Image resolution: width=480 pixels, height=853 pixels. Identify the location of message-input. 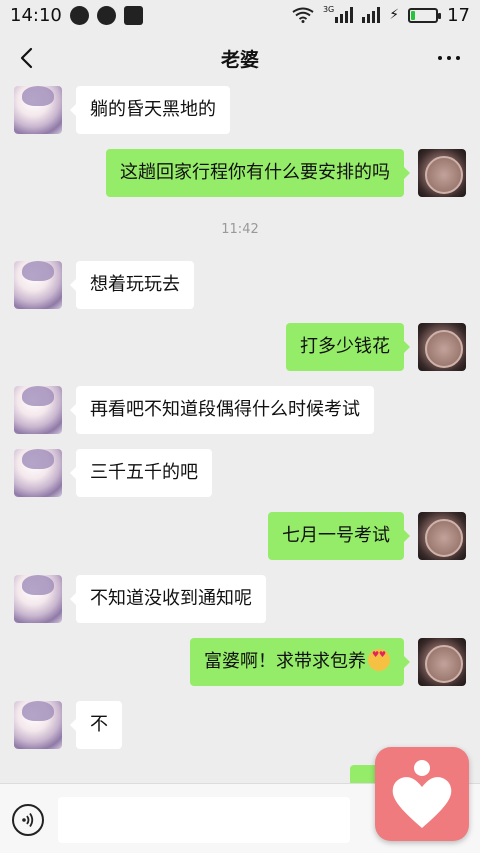
(204, 820).